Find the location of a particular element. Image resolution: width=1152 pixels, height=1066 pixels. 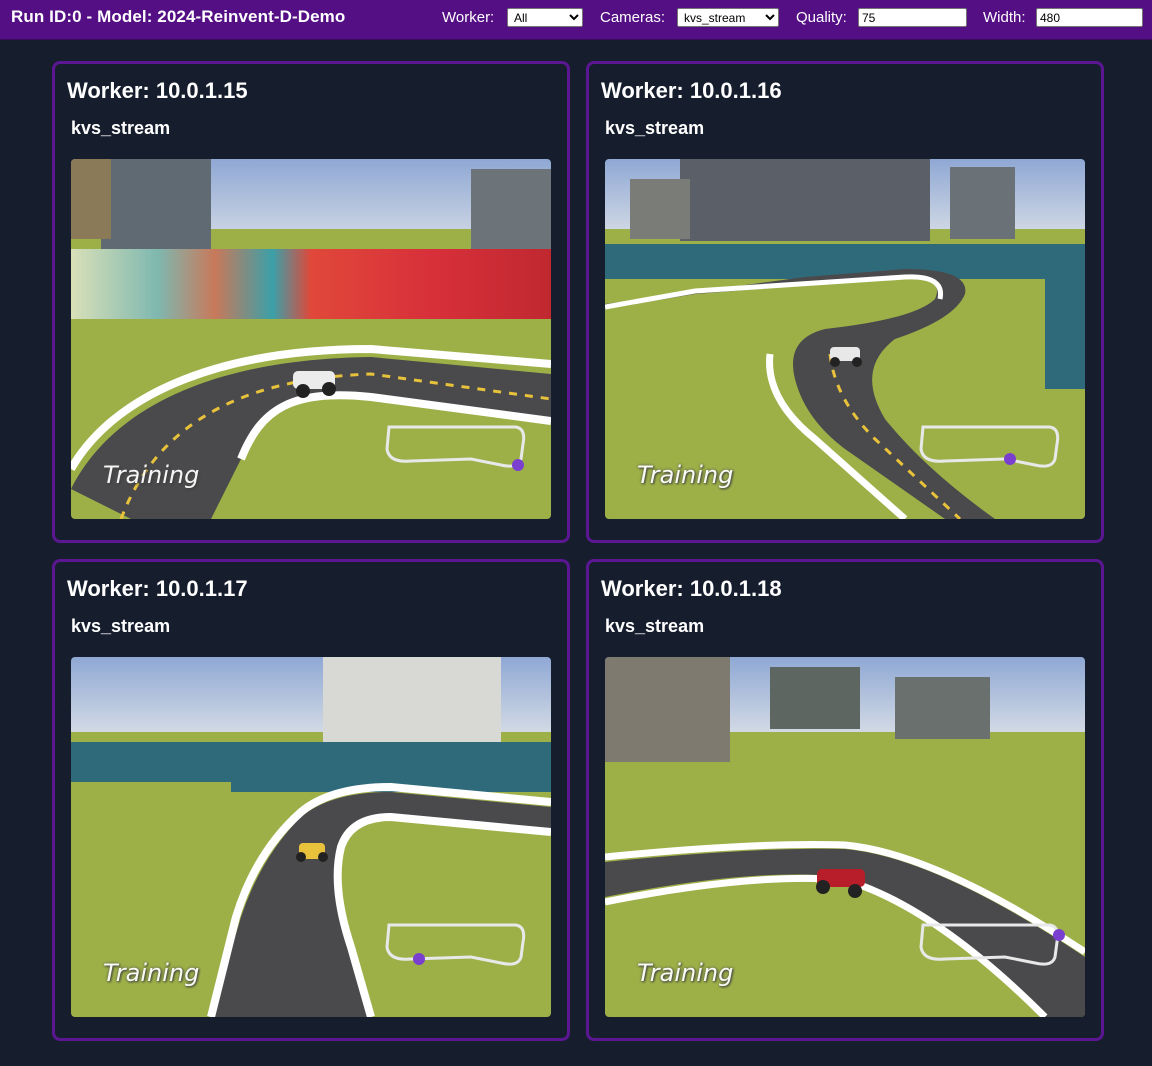

worker-title: Worker: 10.0.1.15 is located at coordinates (157, 90).